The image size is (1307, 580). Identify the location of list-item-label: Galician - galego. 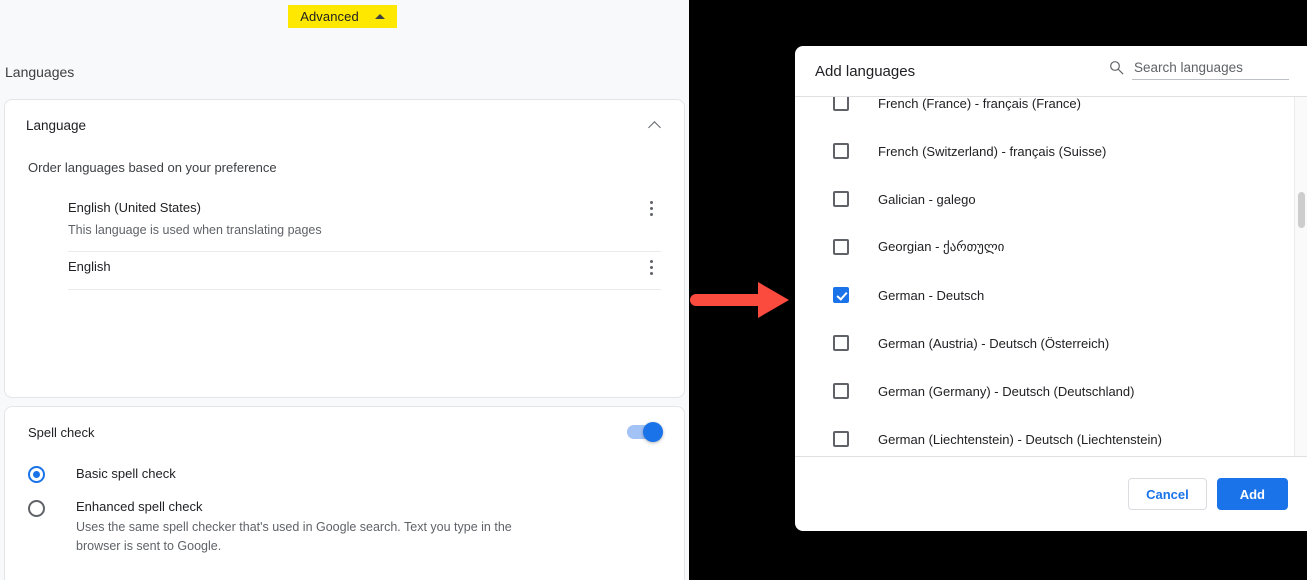
(927, 199).